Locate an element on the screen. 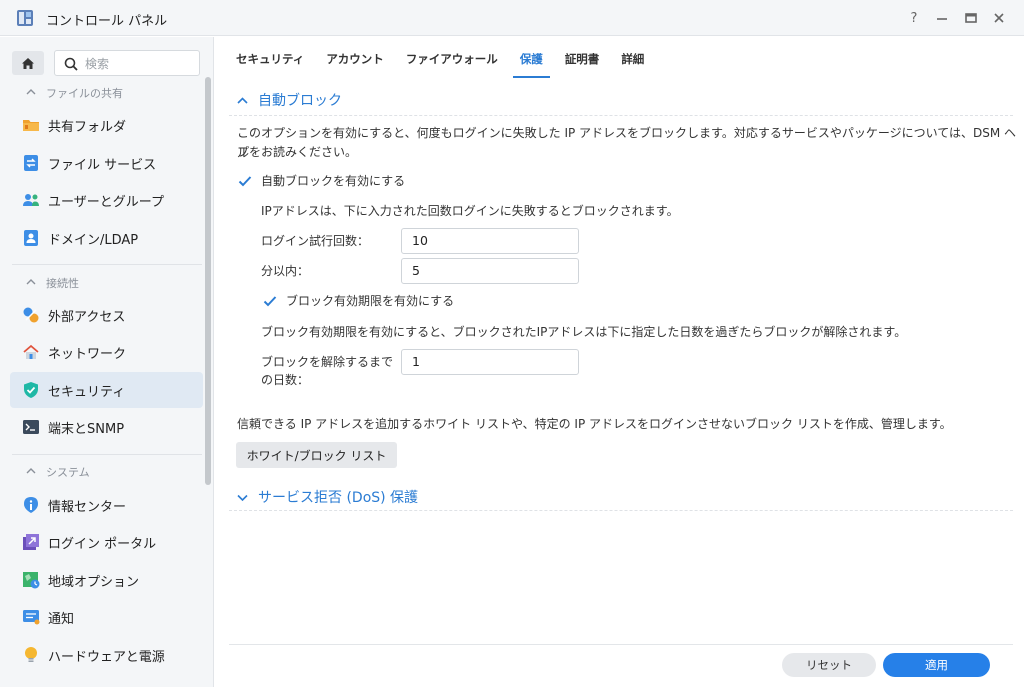  sidebar-item-label: ログイン ポータル is located at coordinates (102, 544).